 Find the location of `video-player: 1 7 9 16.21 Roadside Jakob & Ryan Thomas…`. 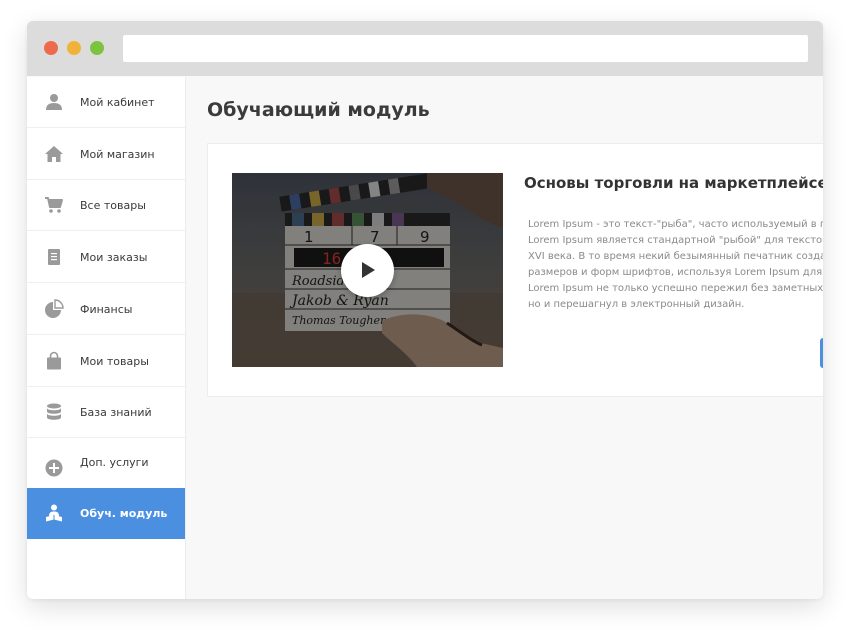

video-player: 1 7 9 16.21 Roadside Jakob & Ryan Thomas… is located at coordinates (367, 270).